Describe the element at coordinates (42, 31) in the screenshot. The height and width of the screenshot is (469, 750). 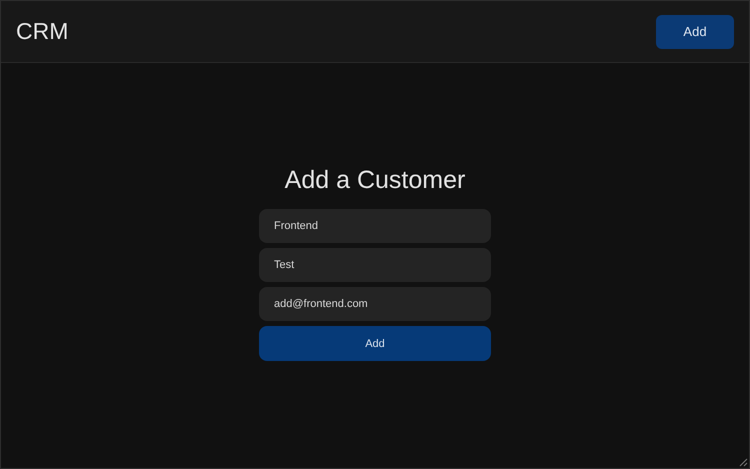
I see `app-title: CRM` at that location.